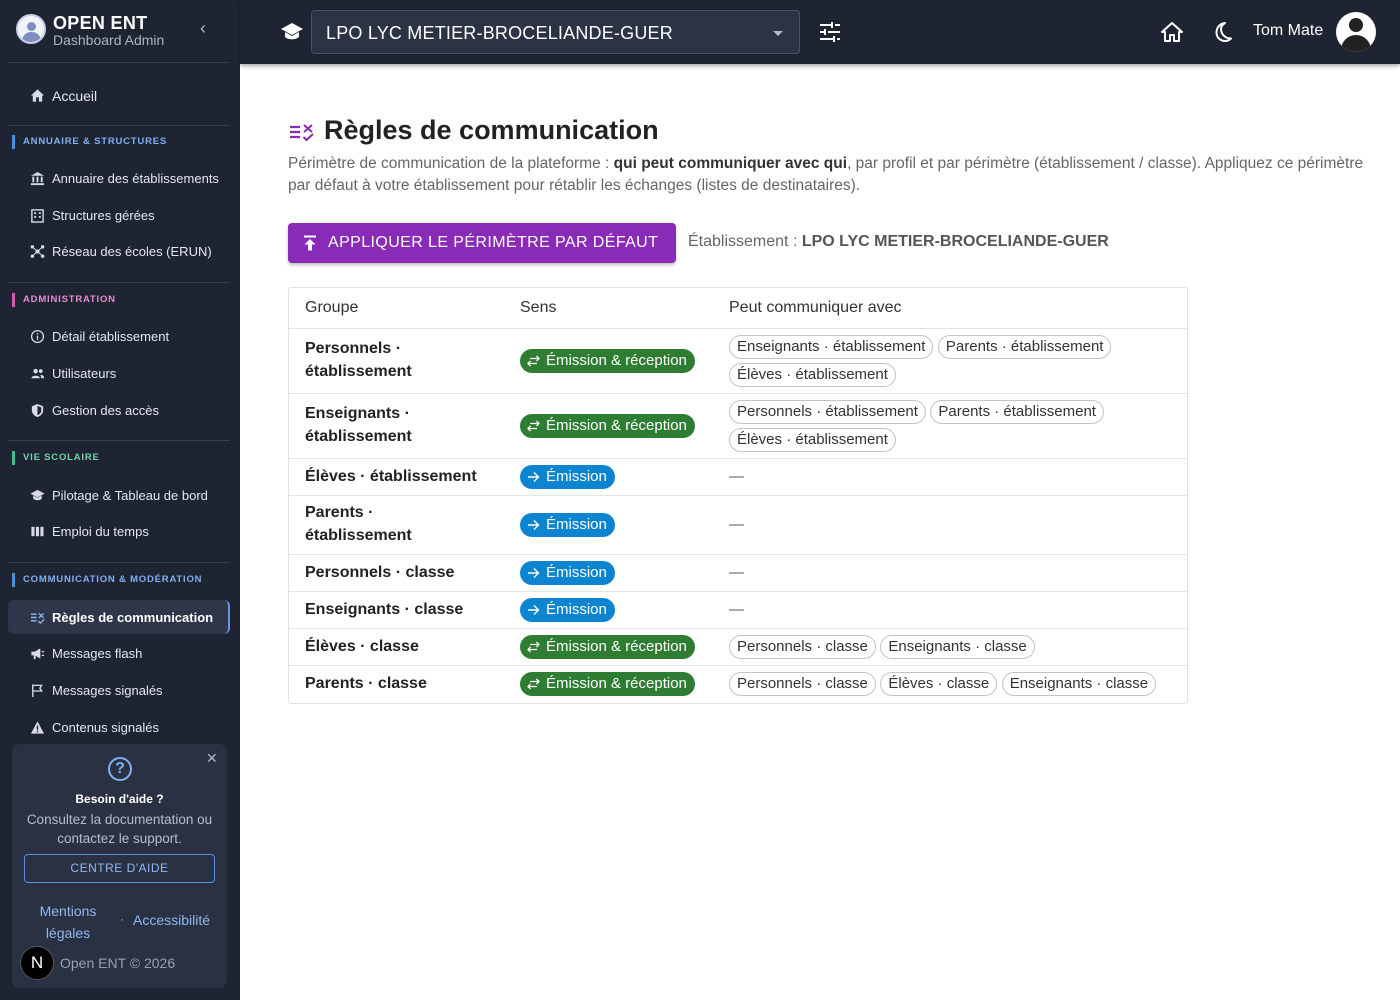  I want to click on brand: OPEN ENT Dashboard Admin ‹, so click(120, 31).